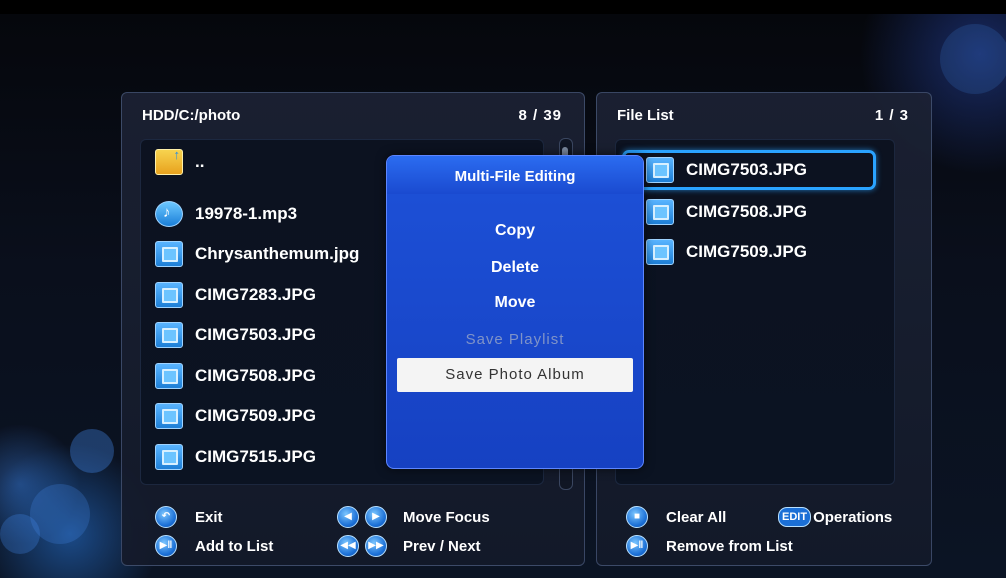 This screenshot has width=1006, height=578. What do you see at coordinates (353, 113) in the screenshot?
I see `file-browser-header: HDD/C:/photo 8 / 39` at bounding box center [353, 113].